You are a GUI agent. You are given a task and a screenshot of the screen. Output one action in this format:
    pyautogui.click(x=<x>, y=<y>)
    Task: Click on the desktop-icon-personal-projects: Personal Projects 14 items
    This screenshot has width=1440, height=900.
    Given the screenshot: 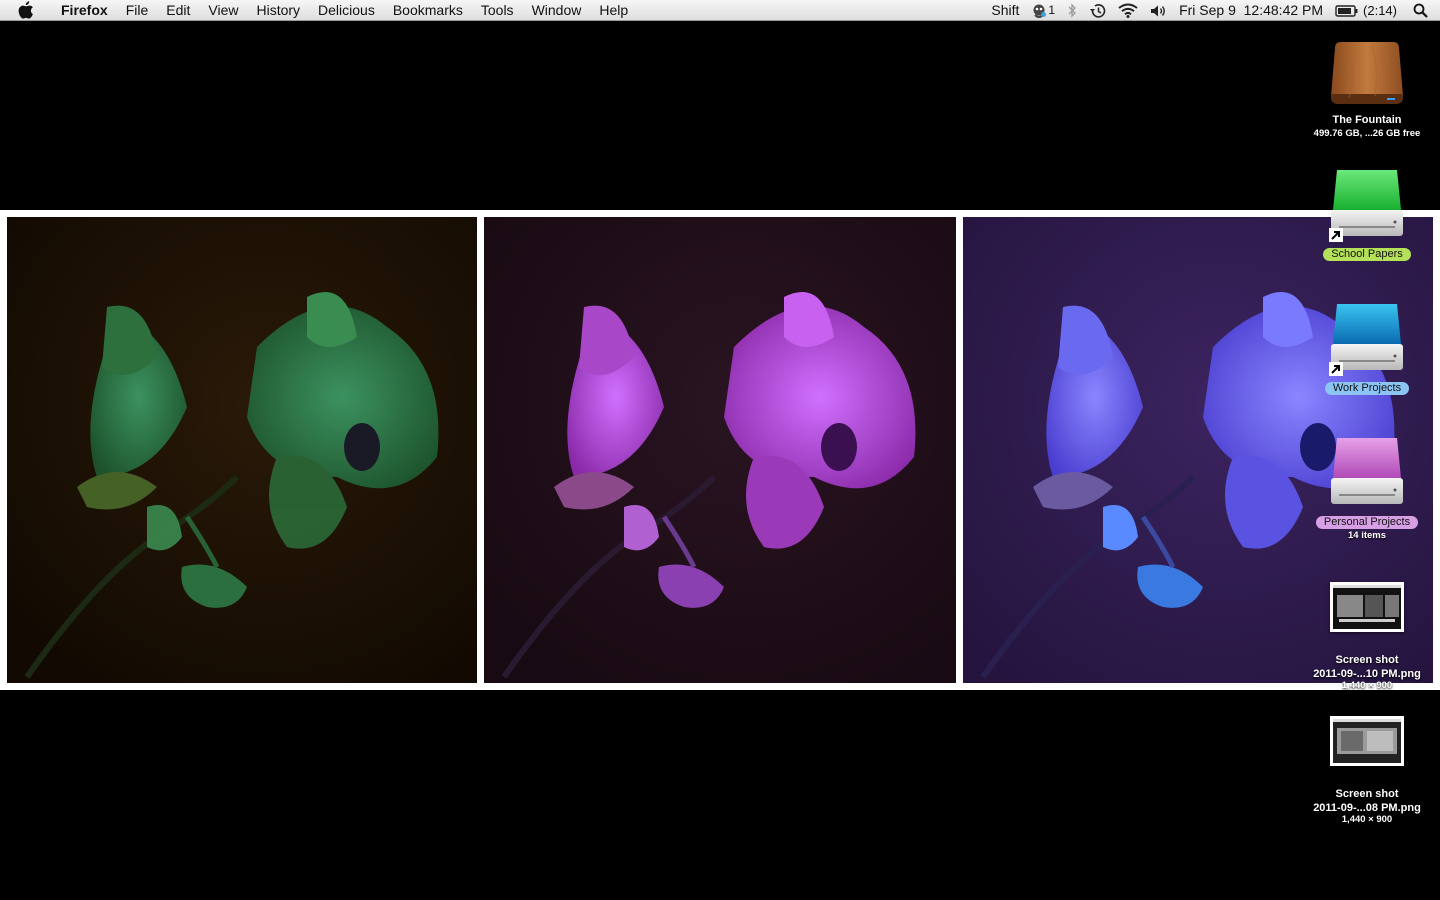 What is the action you would take?
    pyautogui.click(x=1367, y=488)
    